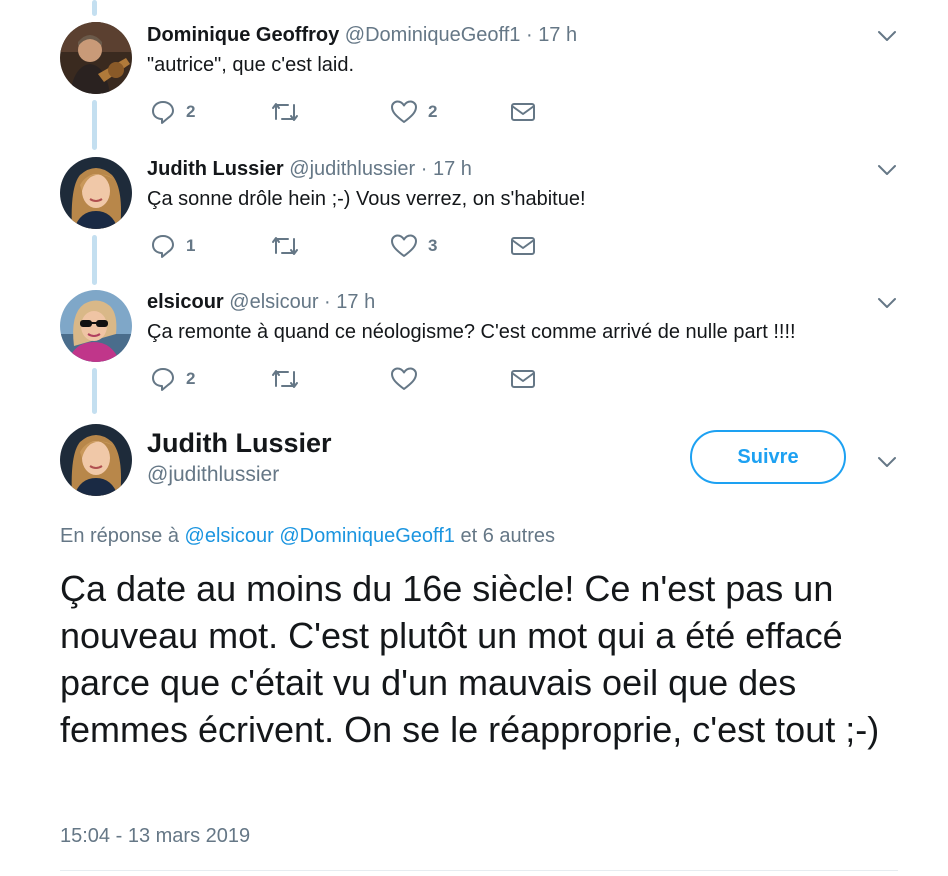 The height and width of the screenshot is (876, 948). What do you see at coordinates (96, 460) in the screenshot?
I see `main-avatar` at bounding box center [96, 460].